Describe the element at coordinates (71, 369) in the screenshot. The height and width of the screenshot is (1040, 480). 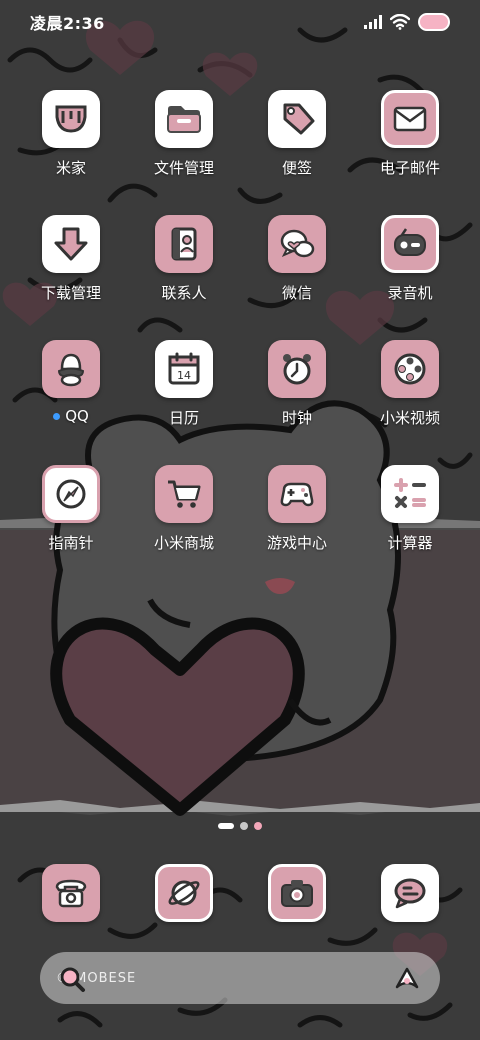
I see `penguin-icon` at that location.